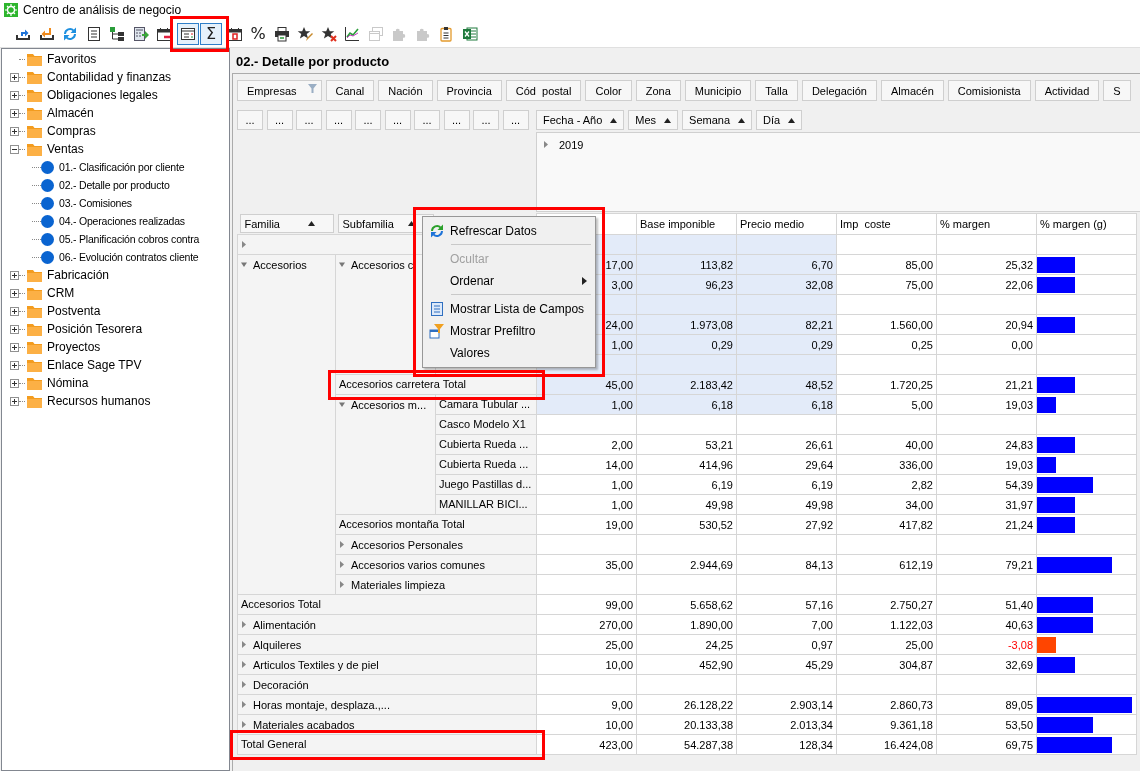 This screenshot has height=771, width=1140. Describe the element at coordinates (95, 203) in the screenshot. I see `tree-item: 03.- Comisiones` at that location.